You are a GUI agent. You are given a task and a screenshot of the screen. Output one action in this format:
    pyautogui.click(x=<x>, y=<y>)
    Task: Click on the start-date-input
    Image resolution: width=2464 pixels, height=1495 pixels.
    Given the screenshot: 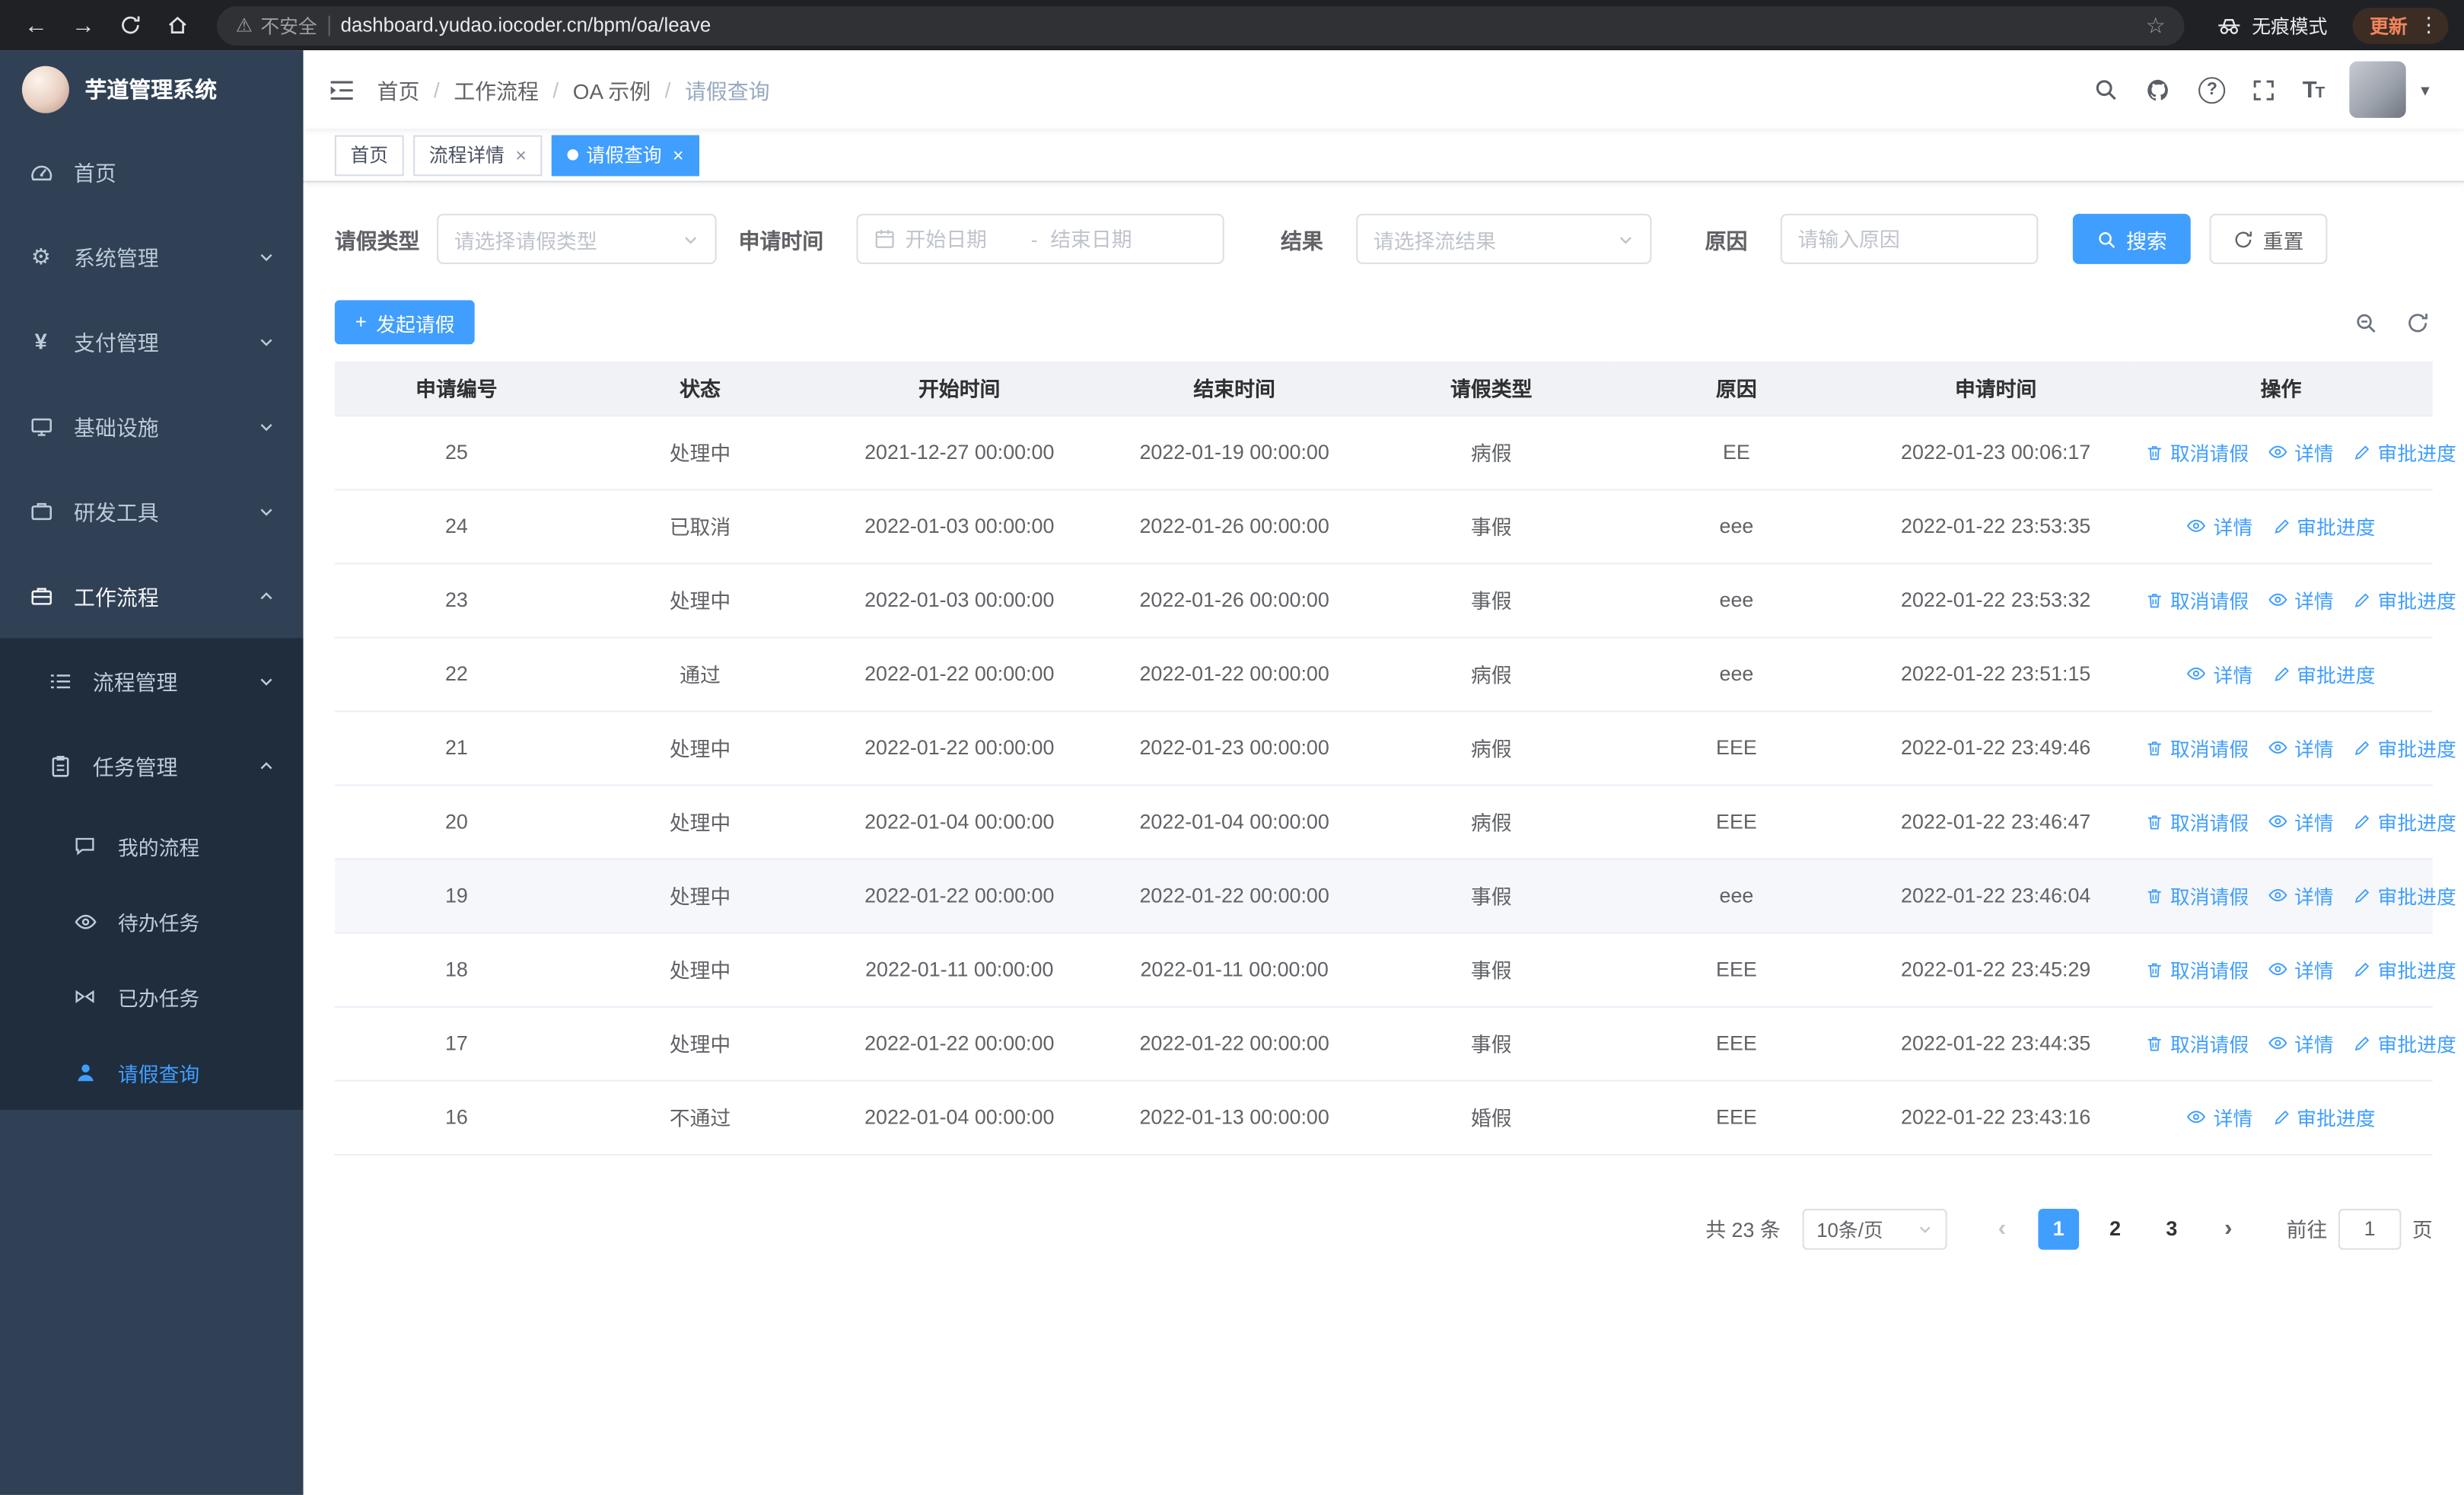 What is the action you would take?
    pyautogui.click(x=962, y=239)
    